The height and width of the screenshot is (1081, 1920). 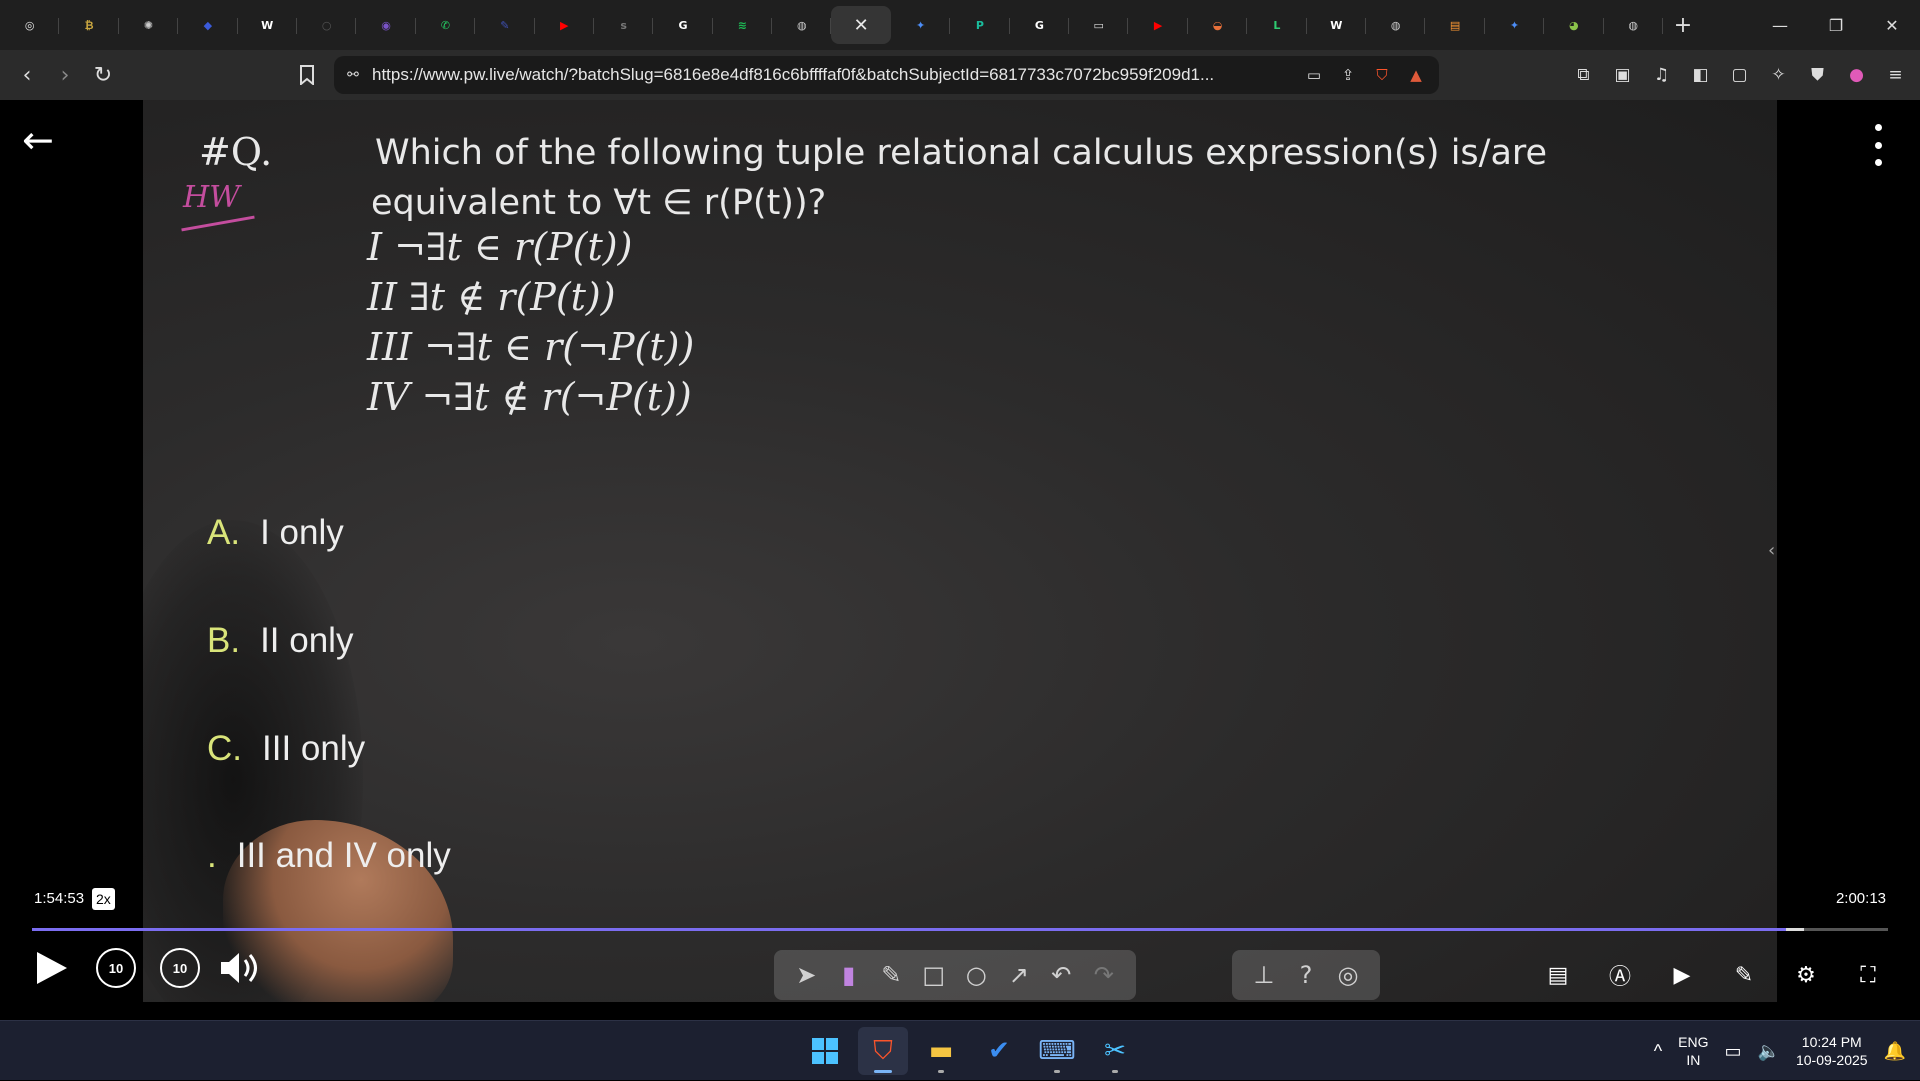 I want to click on browser-tab: ✺, so click(x=149, y=25).